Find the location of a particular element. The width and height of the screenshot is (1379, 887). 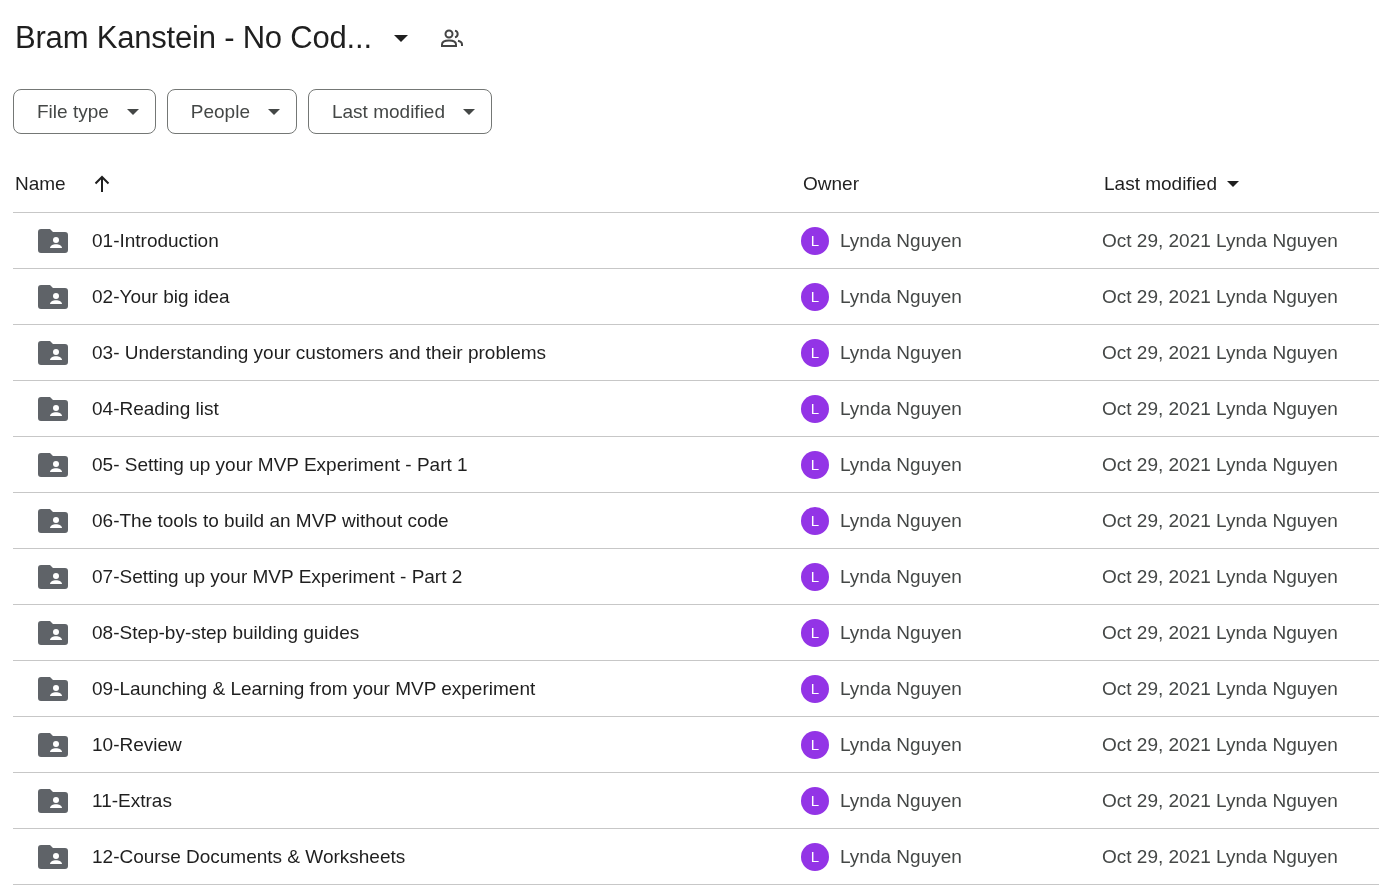

column-header: Name is located at coordinates (61, 184).